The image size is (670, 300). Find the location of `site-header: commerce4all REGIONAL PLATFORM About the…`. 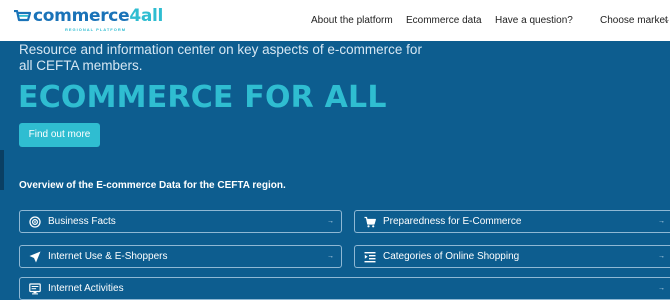

site-header: commerce4all REGIONAL PLATFORM About the… is located at coordinates (335, 20).